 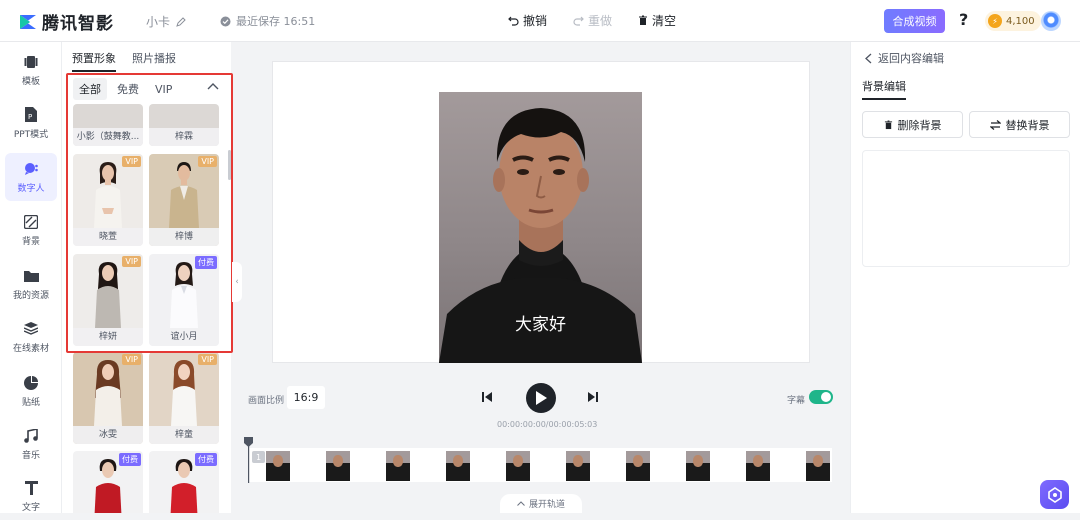 I want to click on template-icon, so click(x=31, y=62).